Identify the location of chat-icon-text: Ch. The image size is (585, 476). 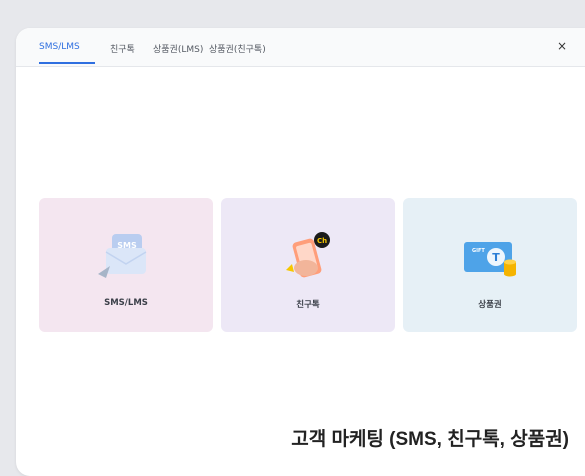
(322, 241).